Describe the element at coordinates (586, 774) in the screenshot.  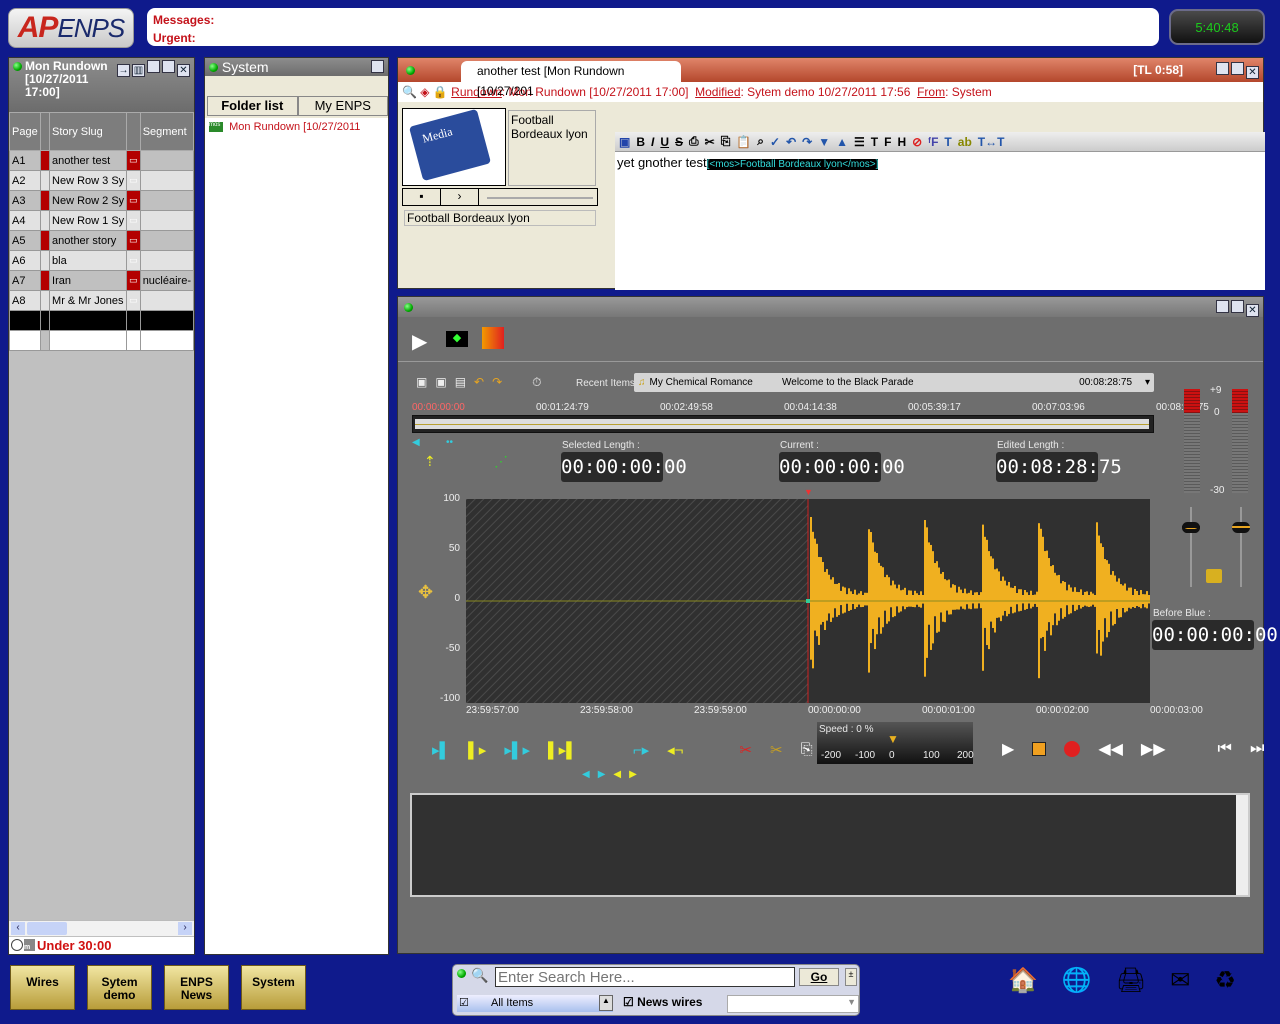
I see `nudge-left-icon: ◀` at that location.